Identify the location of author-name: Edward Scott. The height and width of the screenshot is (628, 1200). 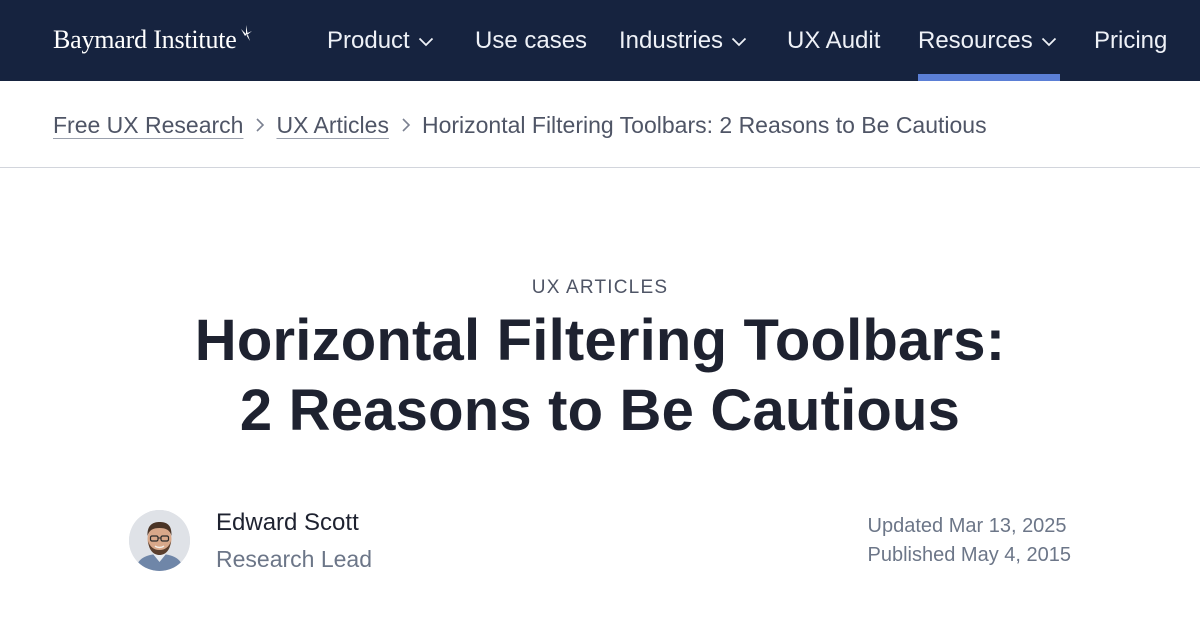
(287, 523).